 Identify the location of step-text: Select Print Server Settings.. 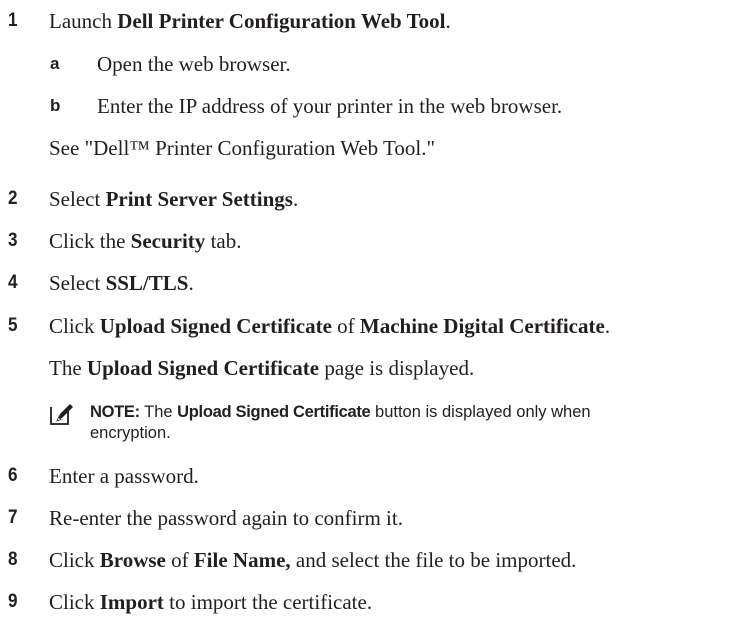
(174, 199).